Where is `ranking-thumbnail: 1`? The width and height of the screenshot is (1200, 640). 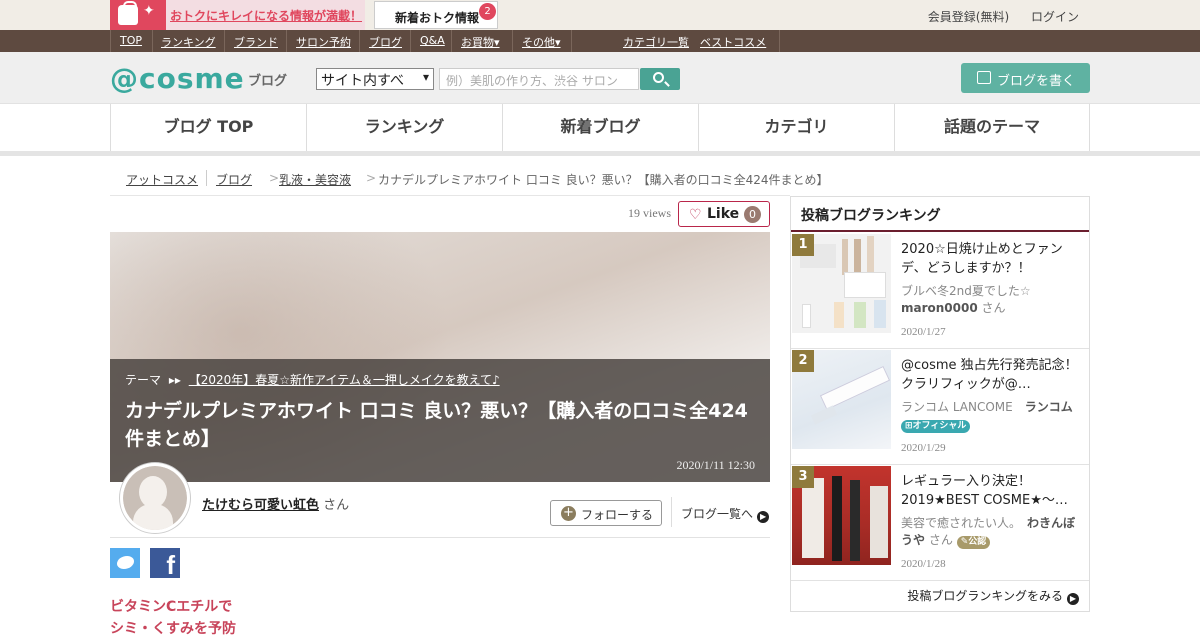
ranking-thumbnail: 1 is located at coordinates (841, 283).